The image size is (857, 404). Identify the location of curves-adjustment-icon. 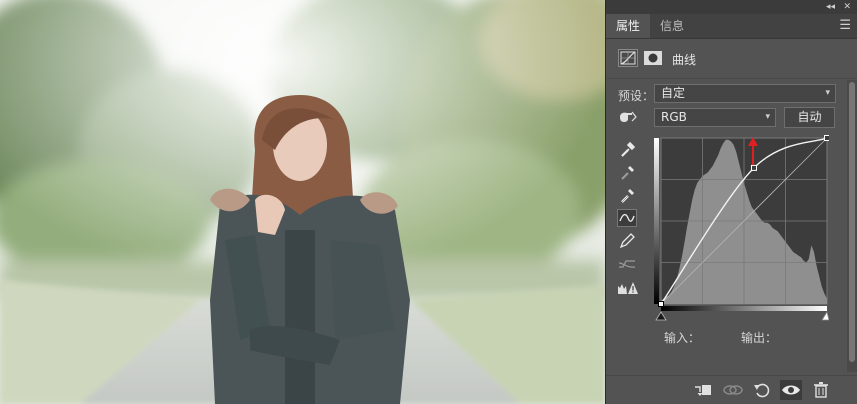
(628, 58).